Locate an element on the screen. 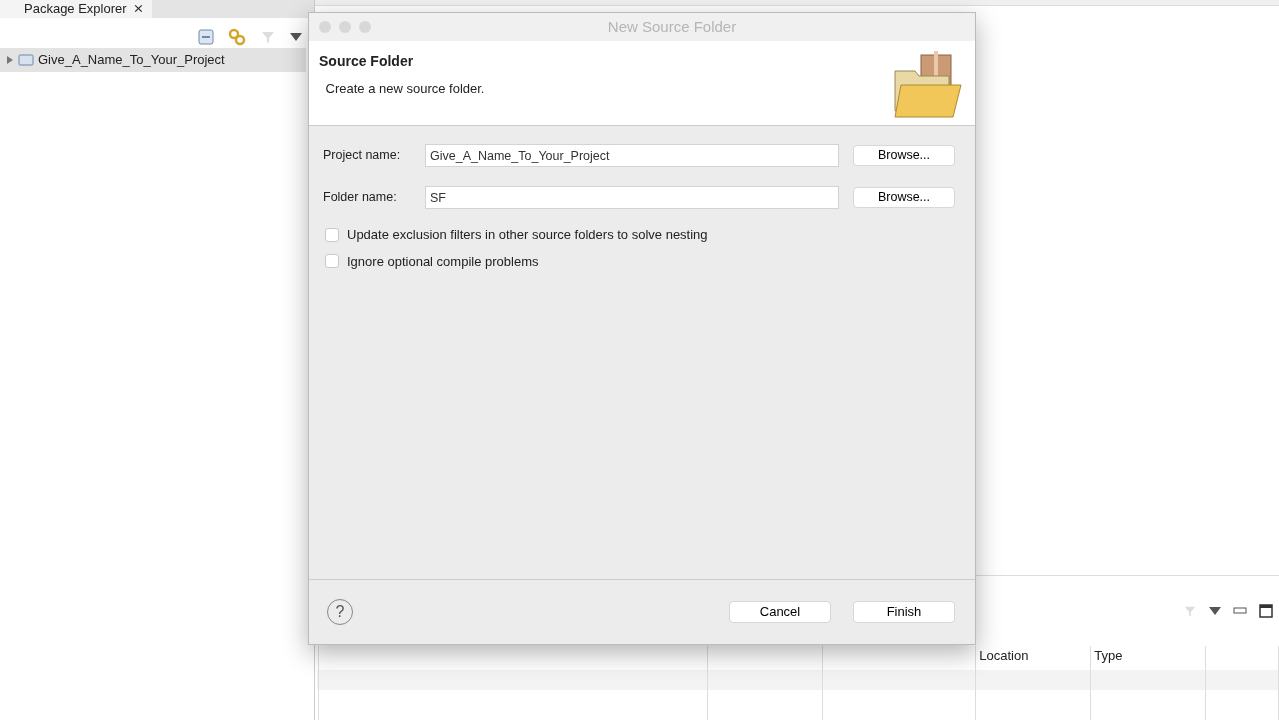 The height and width of the screenshot is (720, 1279). text-field: SF is located at coordinates (632, 197).